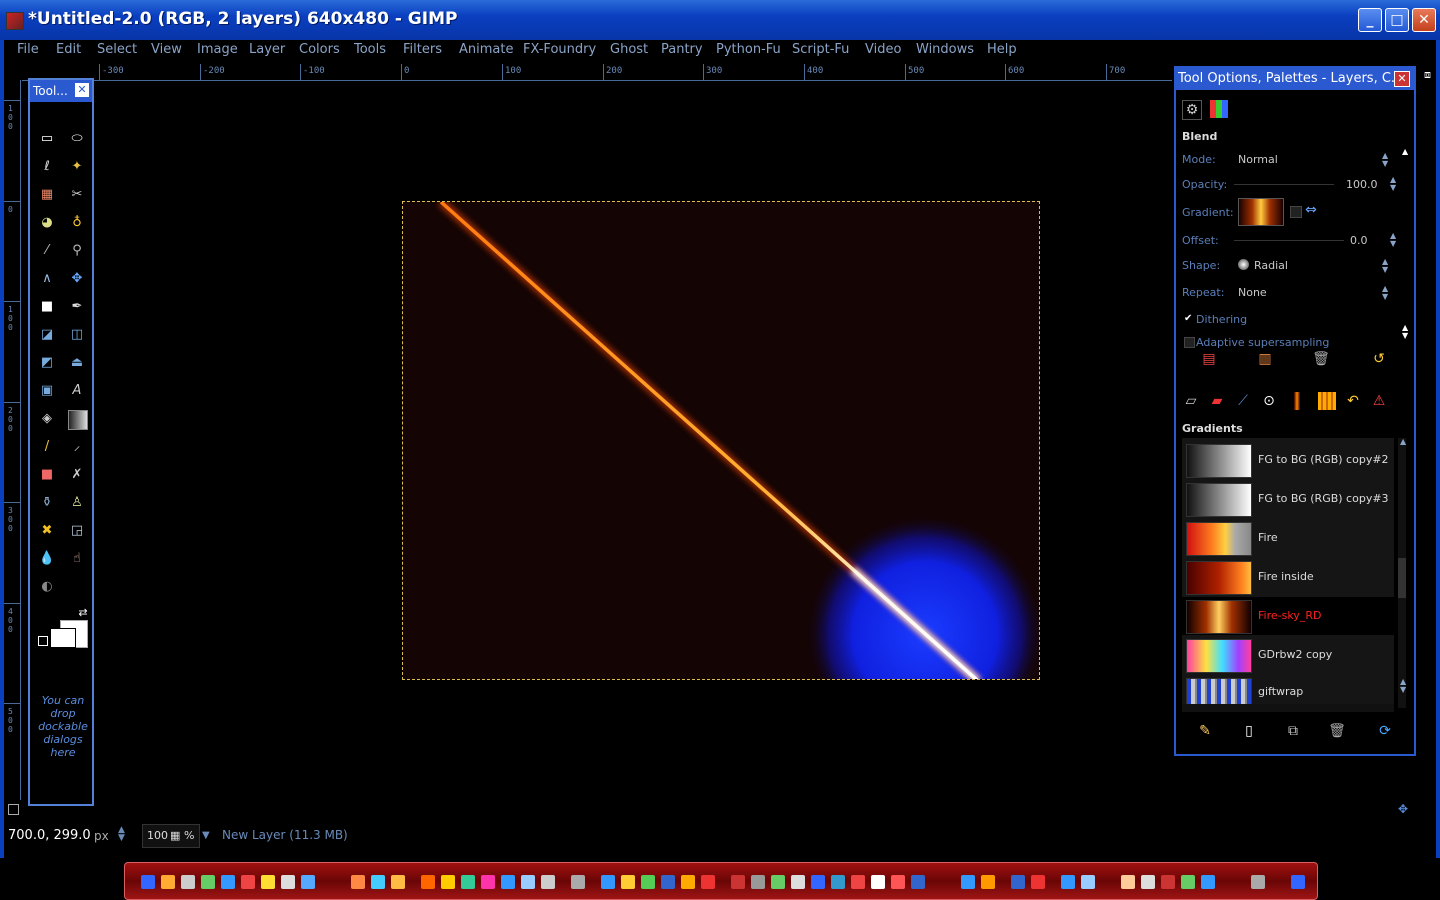  Describe the element at coordinates (820, 49) in the screenshot. I see `menu-script-fu: Script-Fu` at that location.